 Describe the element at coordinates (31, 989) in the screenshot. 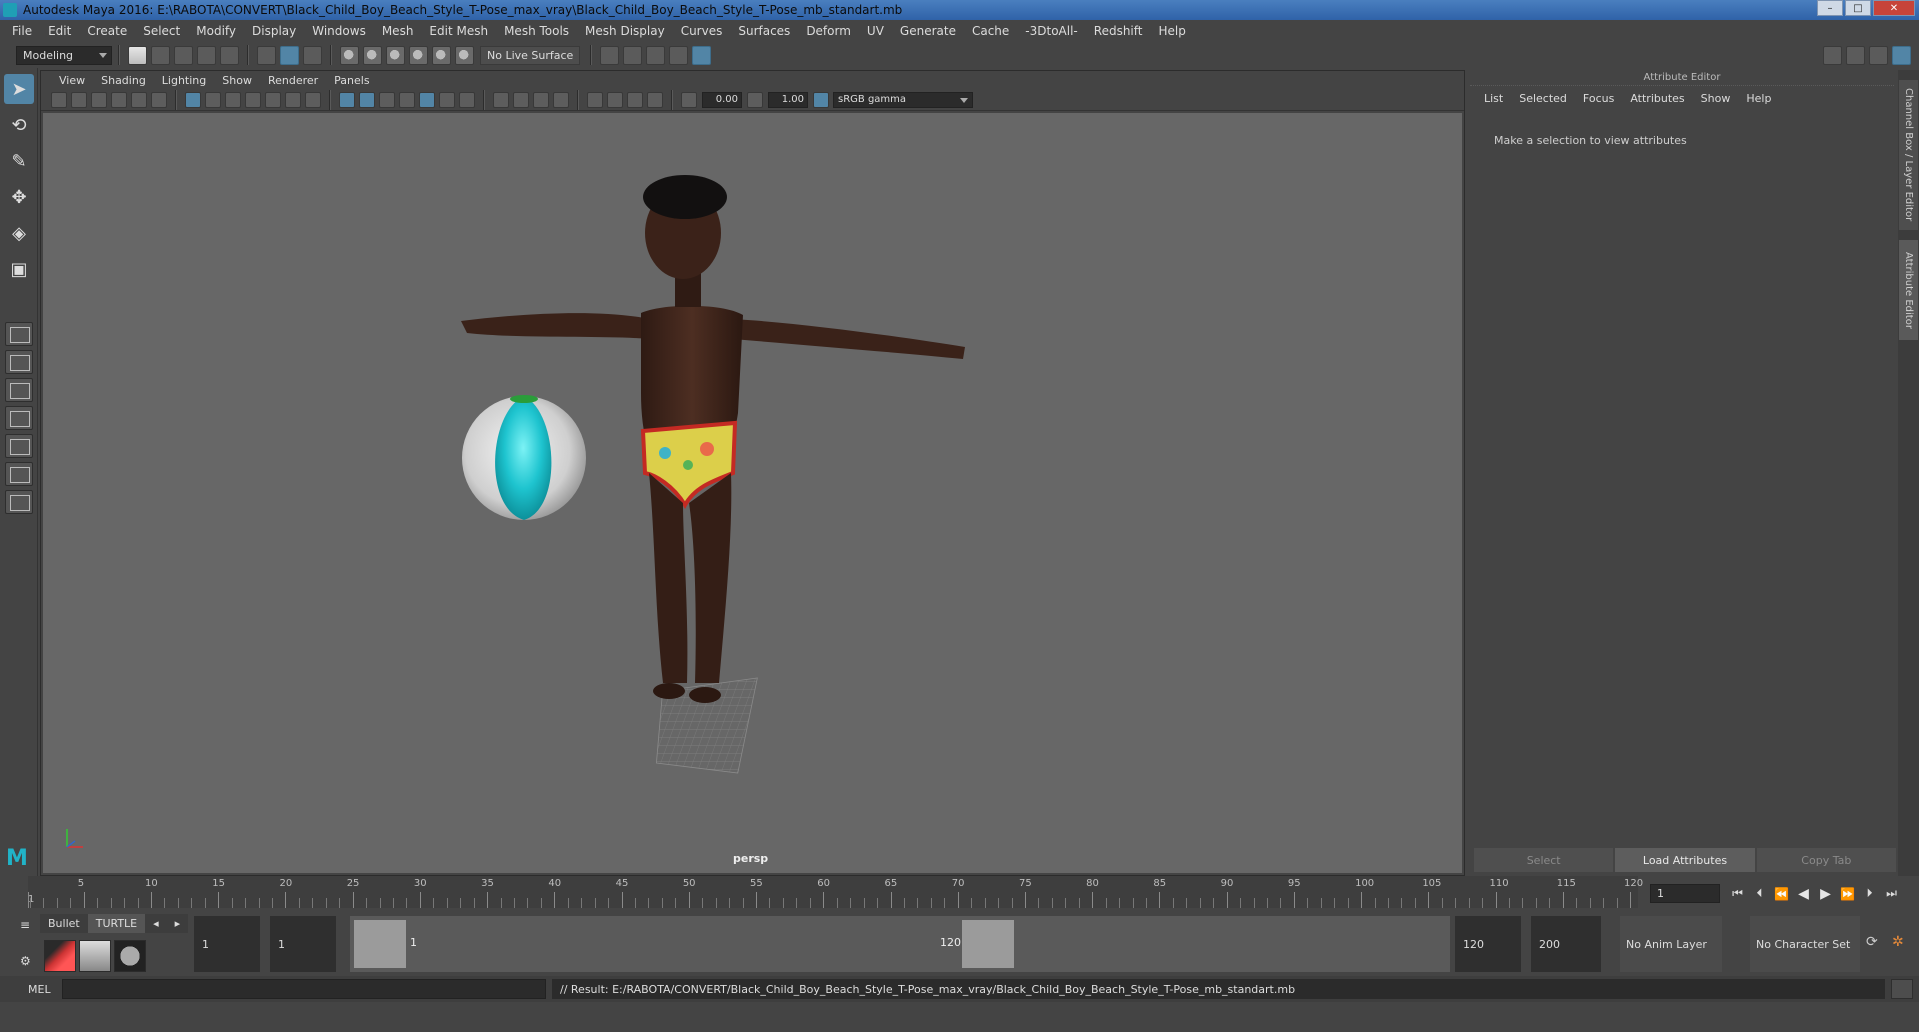

I see `mel-label: MEL` at that location.